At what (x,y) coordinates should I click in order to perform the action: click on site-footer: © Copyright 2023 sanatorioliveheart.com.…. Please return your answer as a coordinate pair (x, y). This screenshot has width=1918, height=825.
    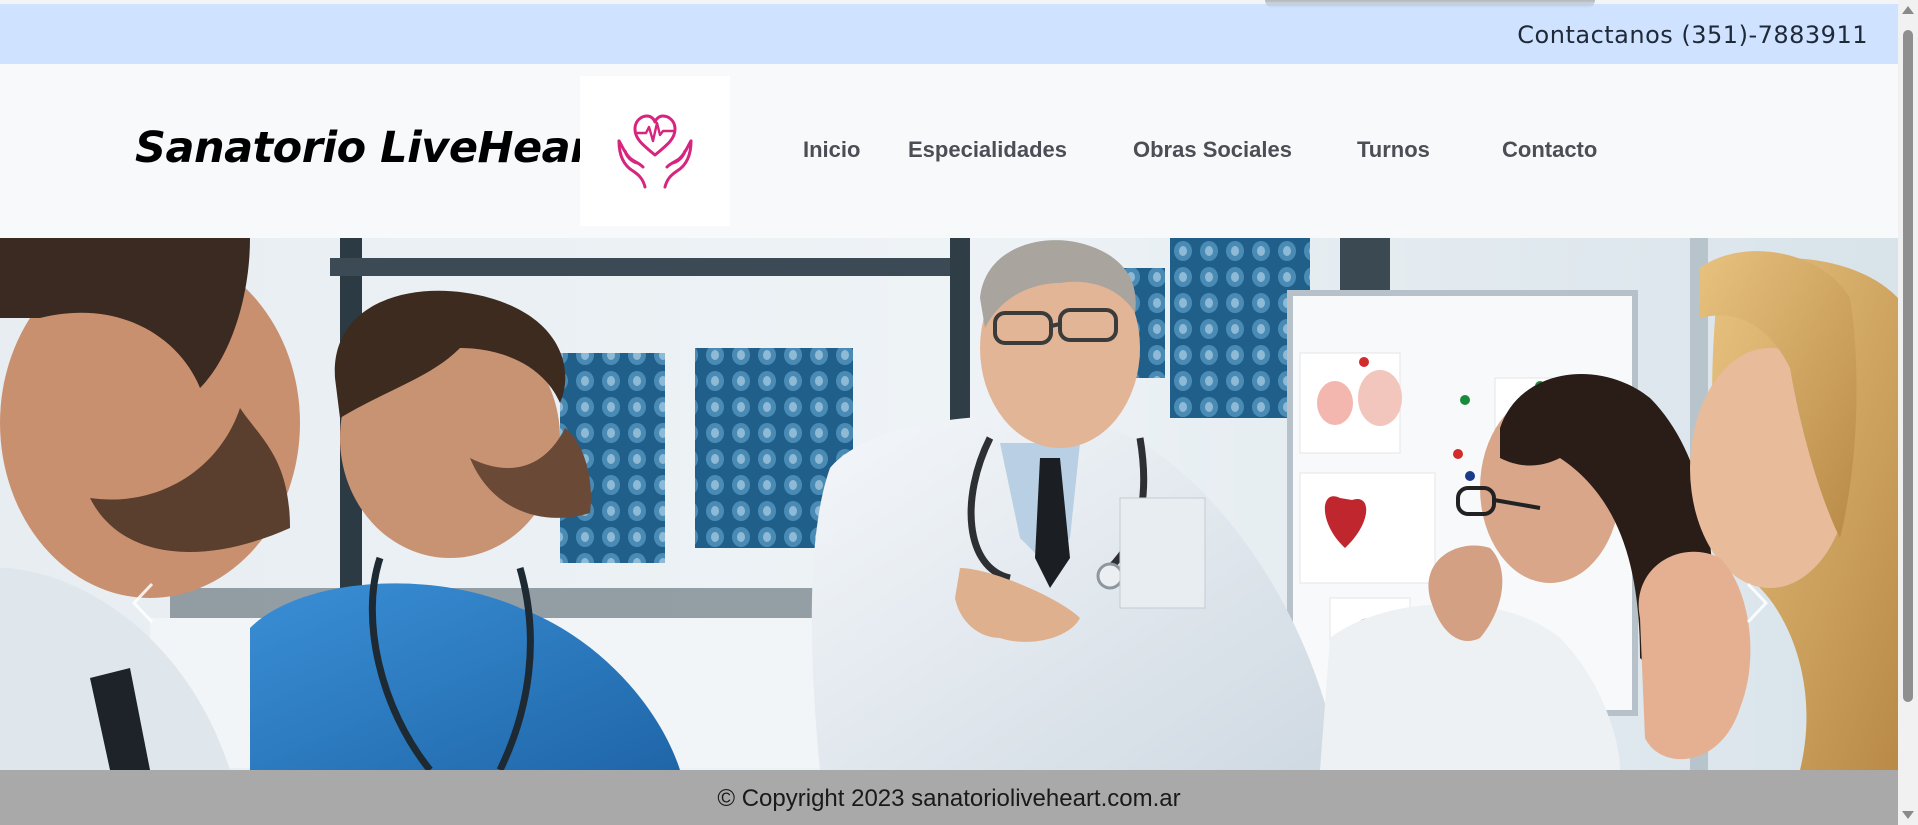
    Looking at the image, I should click on (949, 797).